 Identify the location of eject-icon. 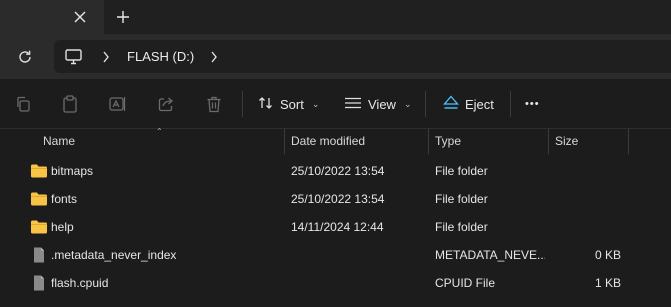
(451, 104).